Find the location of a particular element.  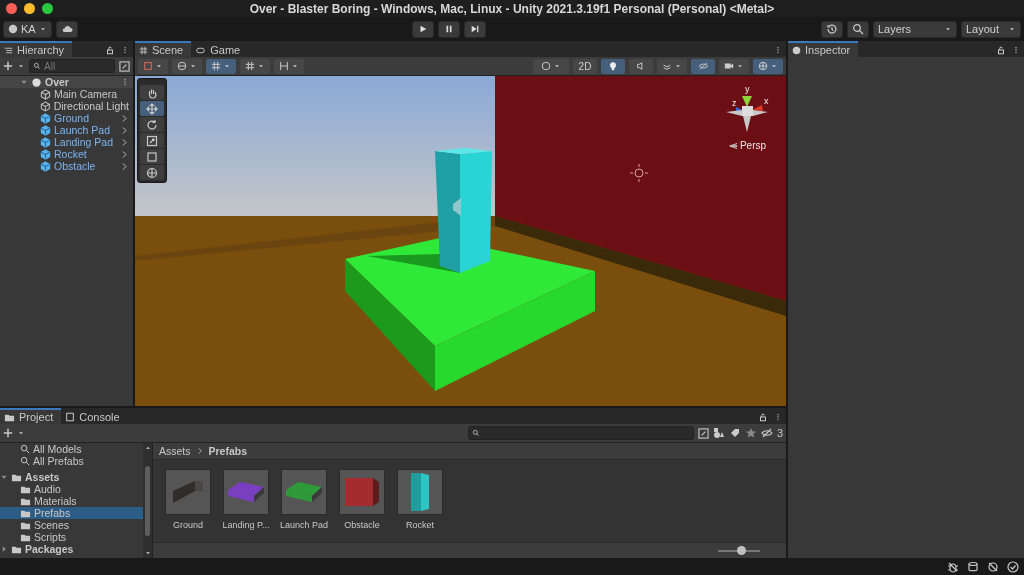

hidden-count: 3 is located at coordinates (779, 433).